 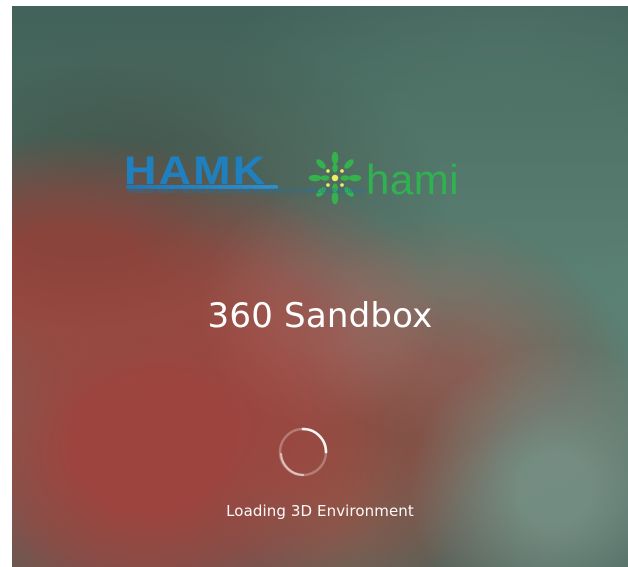 What do you see at coordinates (303, 452) in the screenshot?
I see `spinner-icon` at bounding box center [303, 452].